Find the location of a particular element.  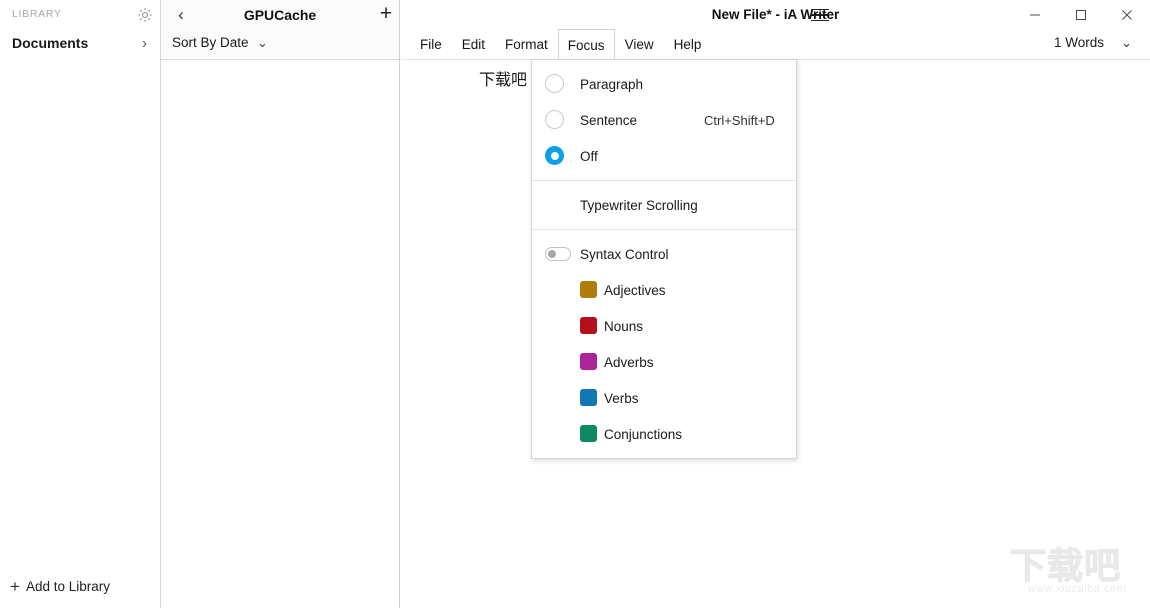

library-header: LIBRARY is located at coordinates (80, 14).